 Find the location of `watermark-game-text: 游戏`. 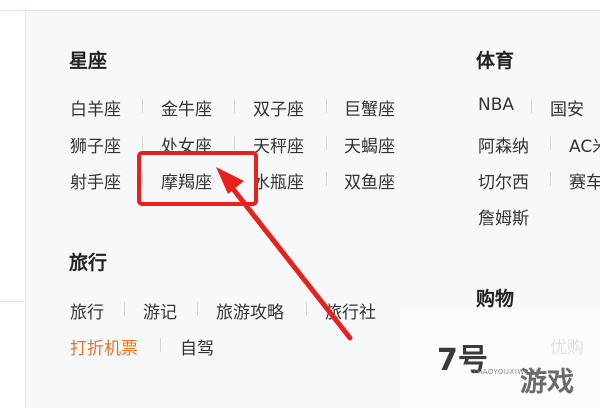

watermark-game-text: 游戏 is located at coordinates (547, 382).